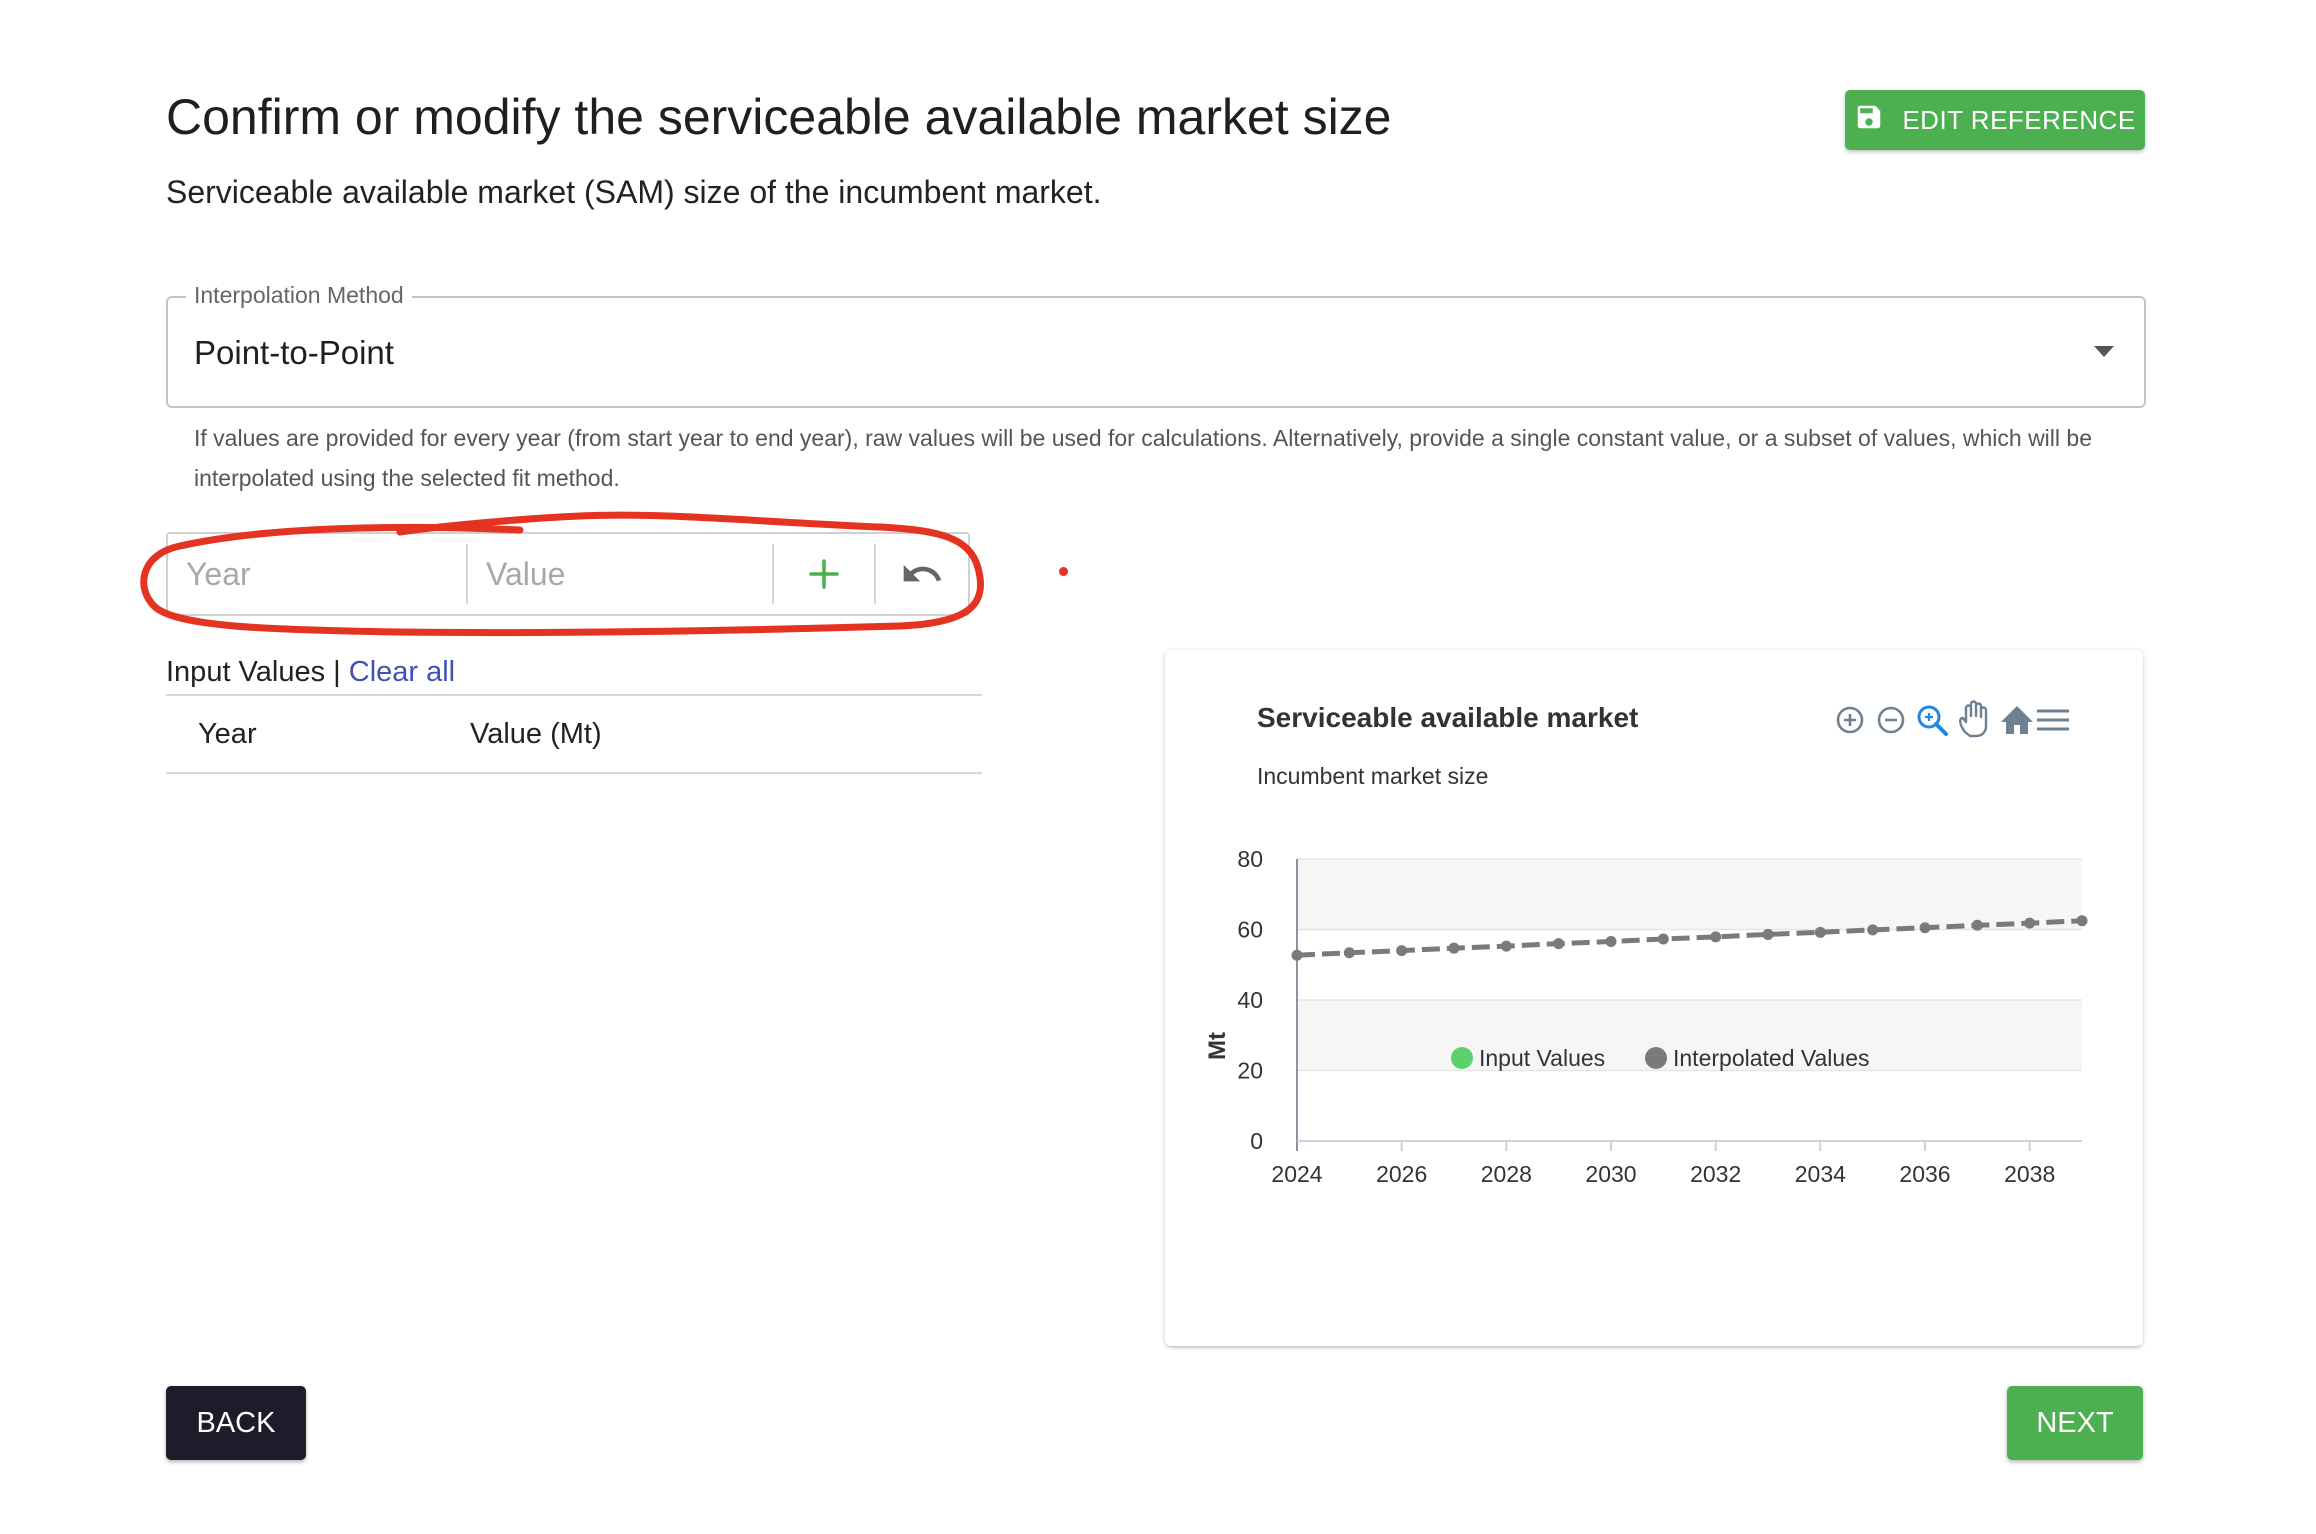 The image size is (2316, 1534). I want to click on input-values-label: Input Values, so click(246, 672).